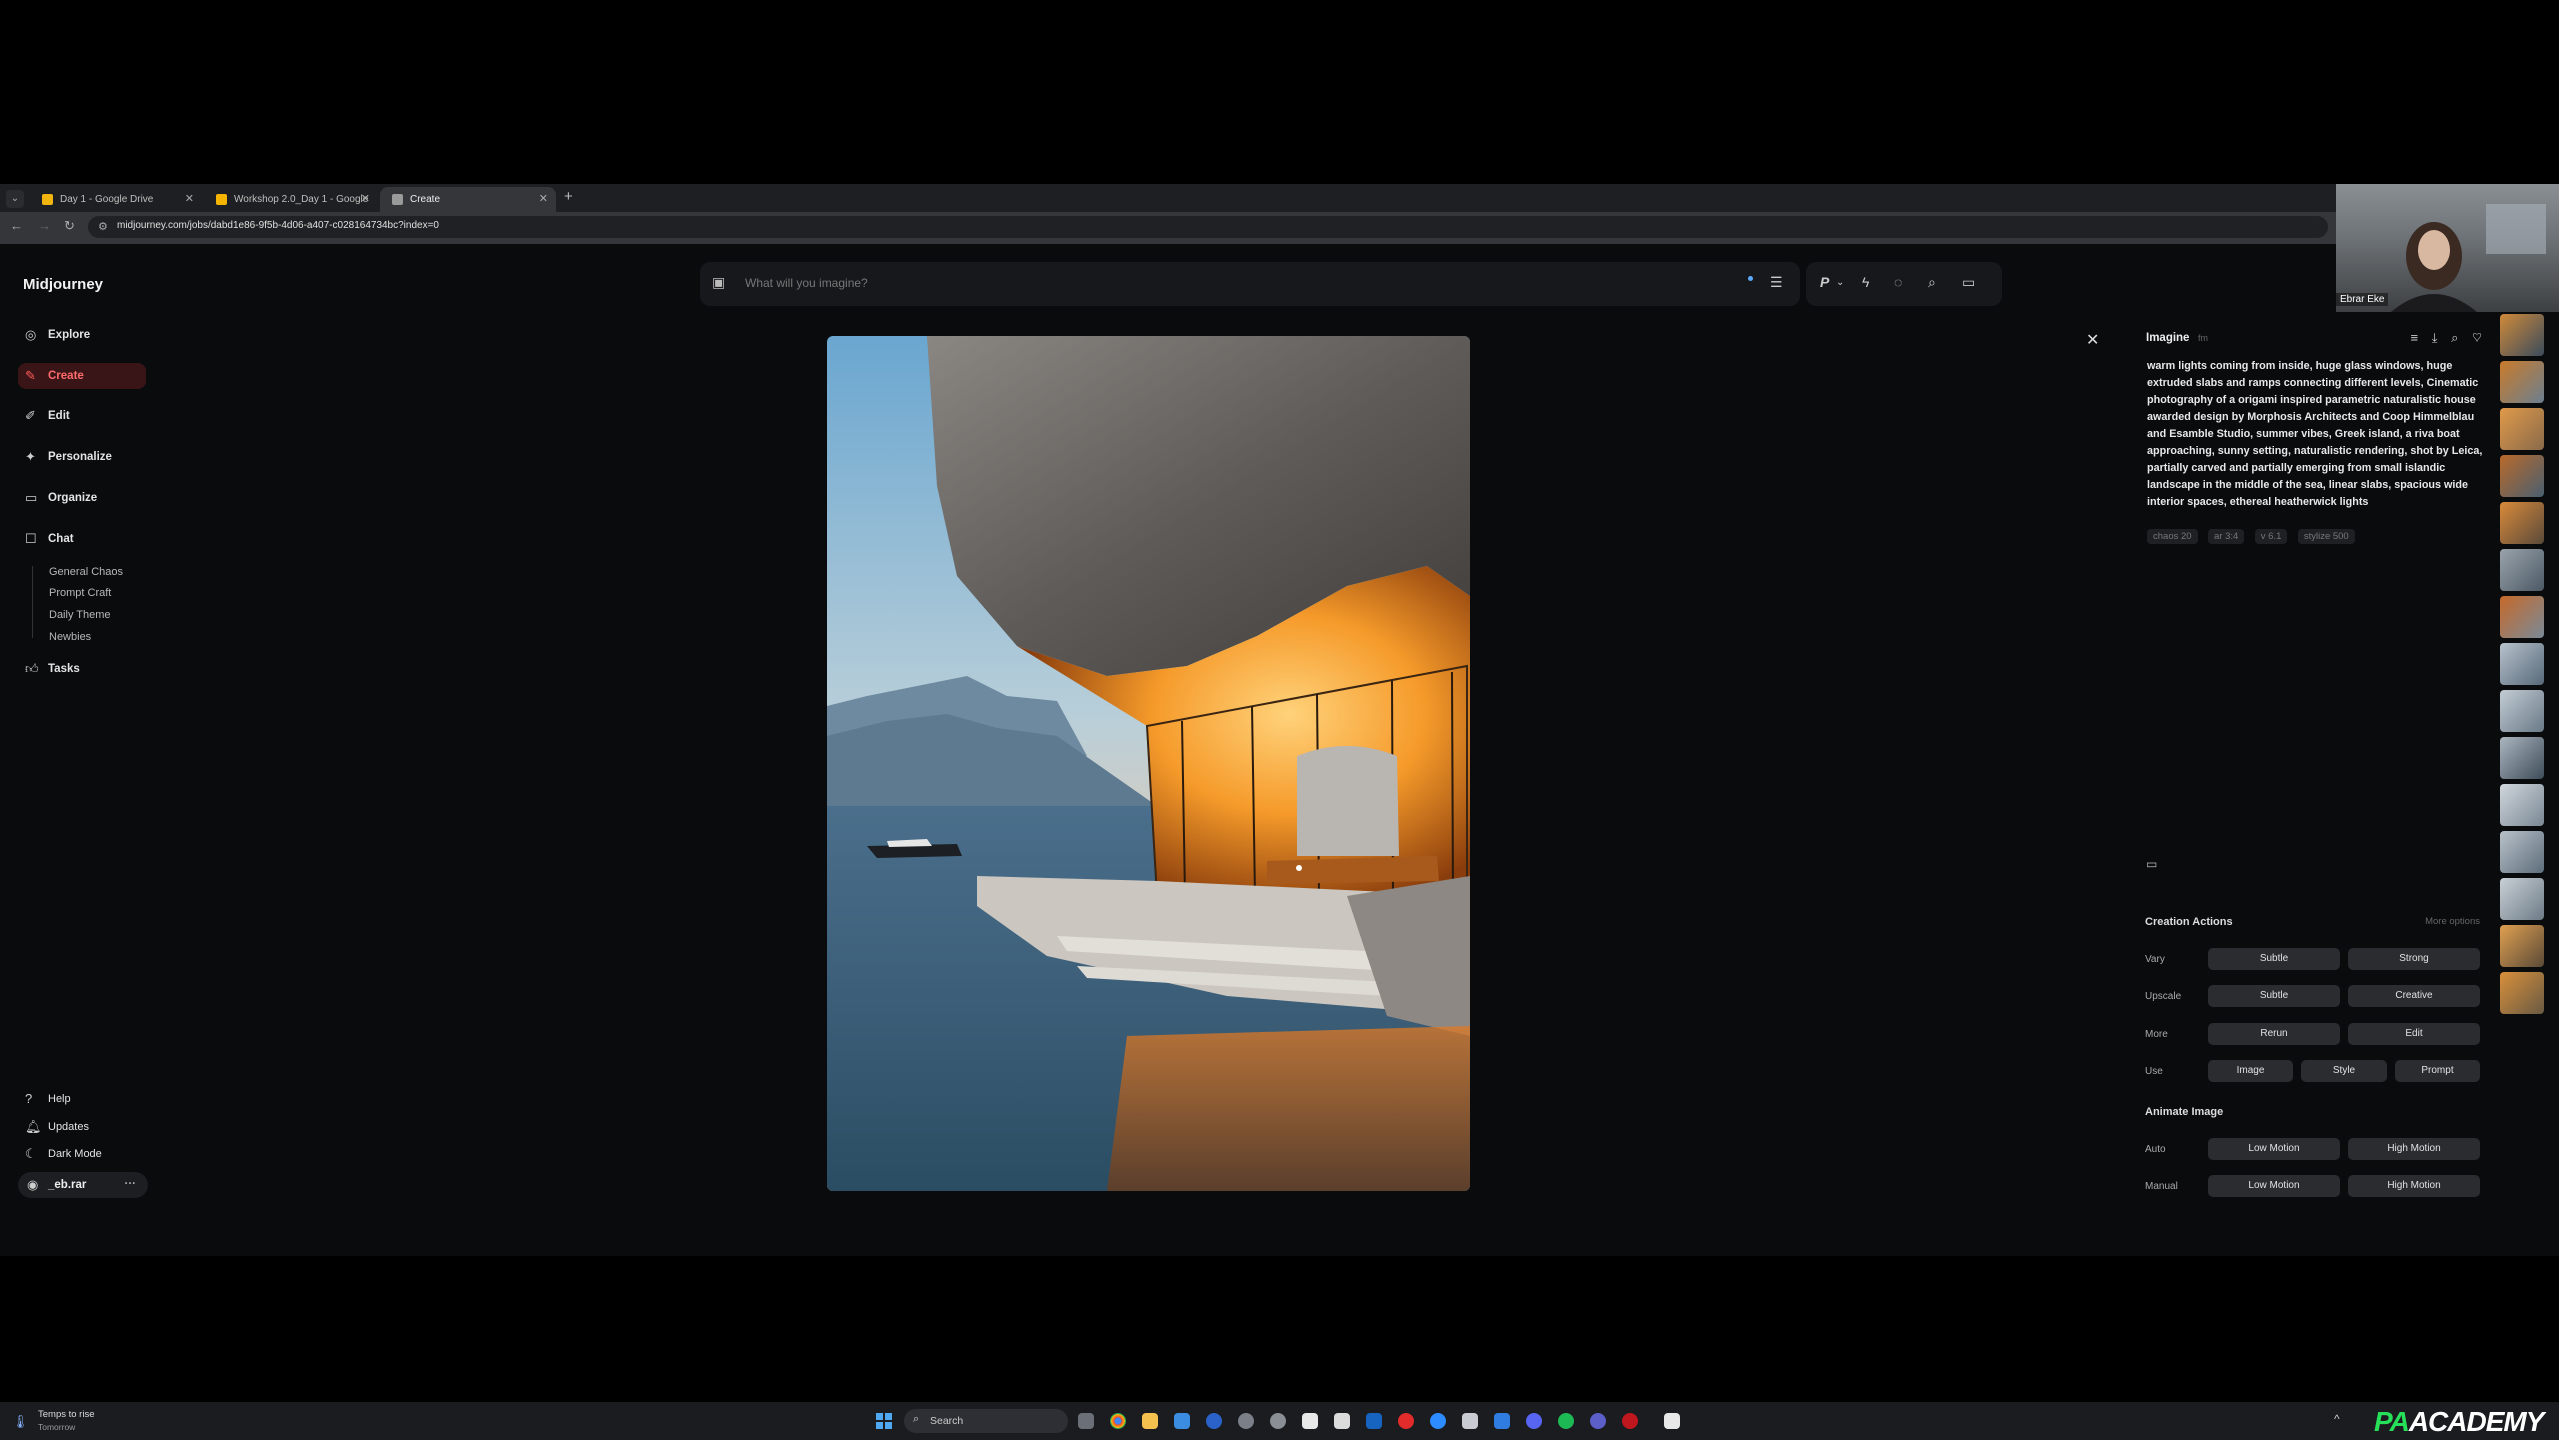 The image size is (2559, 1440). I want to click on chat-room-daily-theme: Daily Theme, so click(80, 615).